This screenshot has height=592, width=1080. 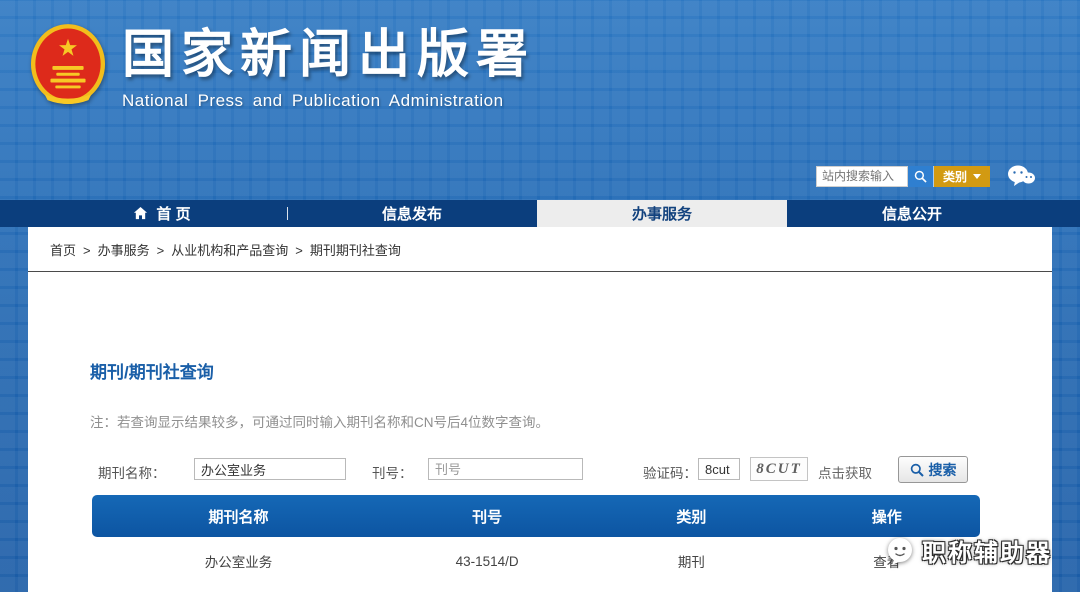 I want to click on column-header-category: 类别, so click(x=691, y=517).